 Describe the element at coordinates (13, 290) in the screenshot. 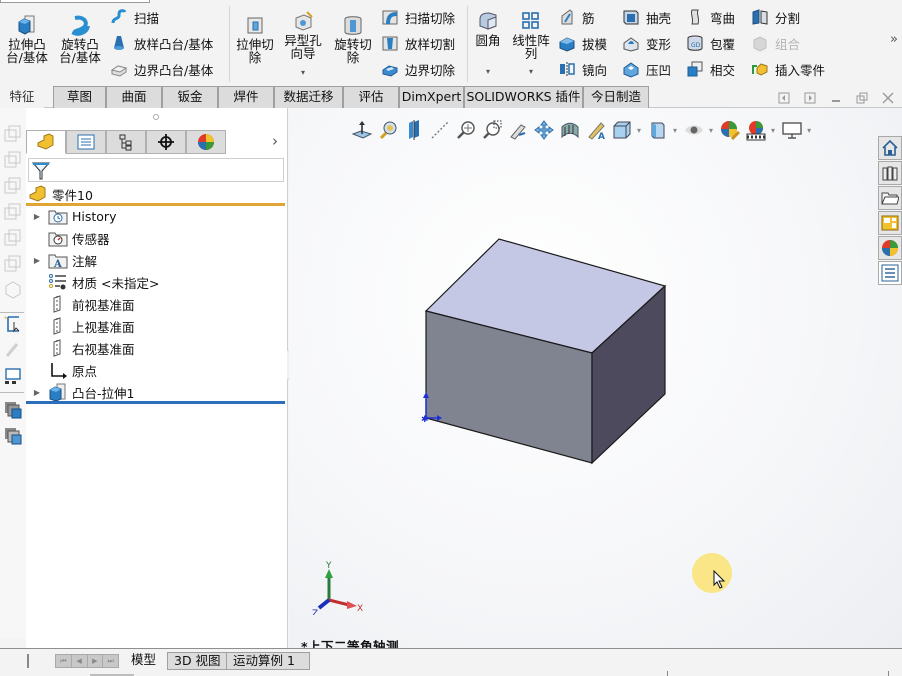

I see `view-isometric-icon` at that location.